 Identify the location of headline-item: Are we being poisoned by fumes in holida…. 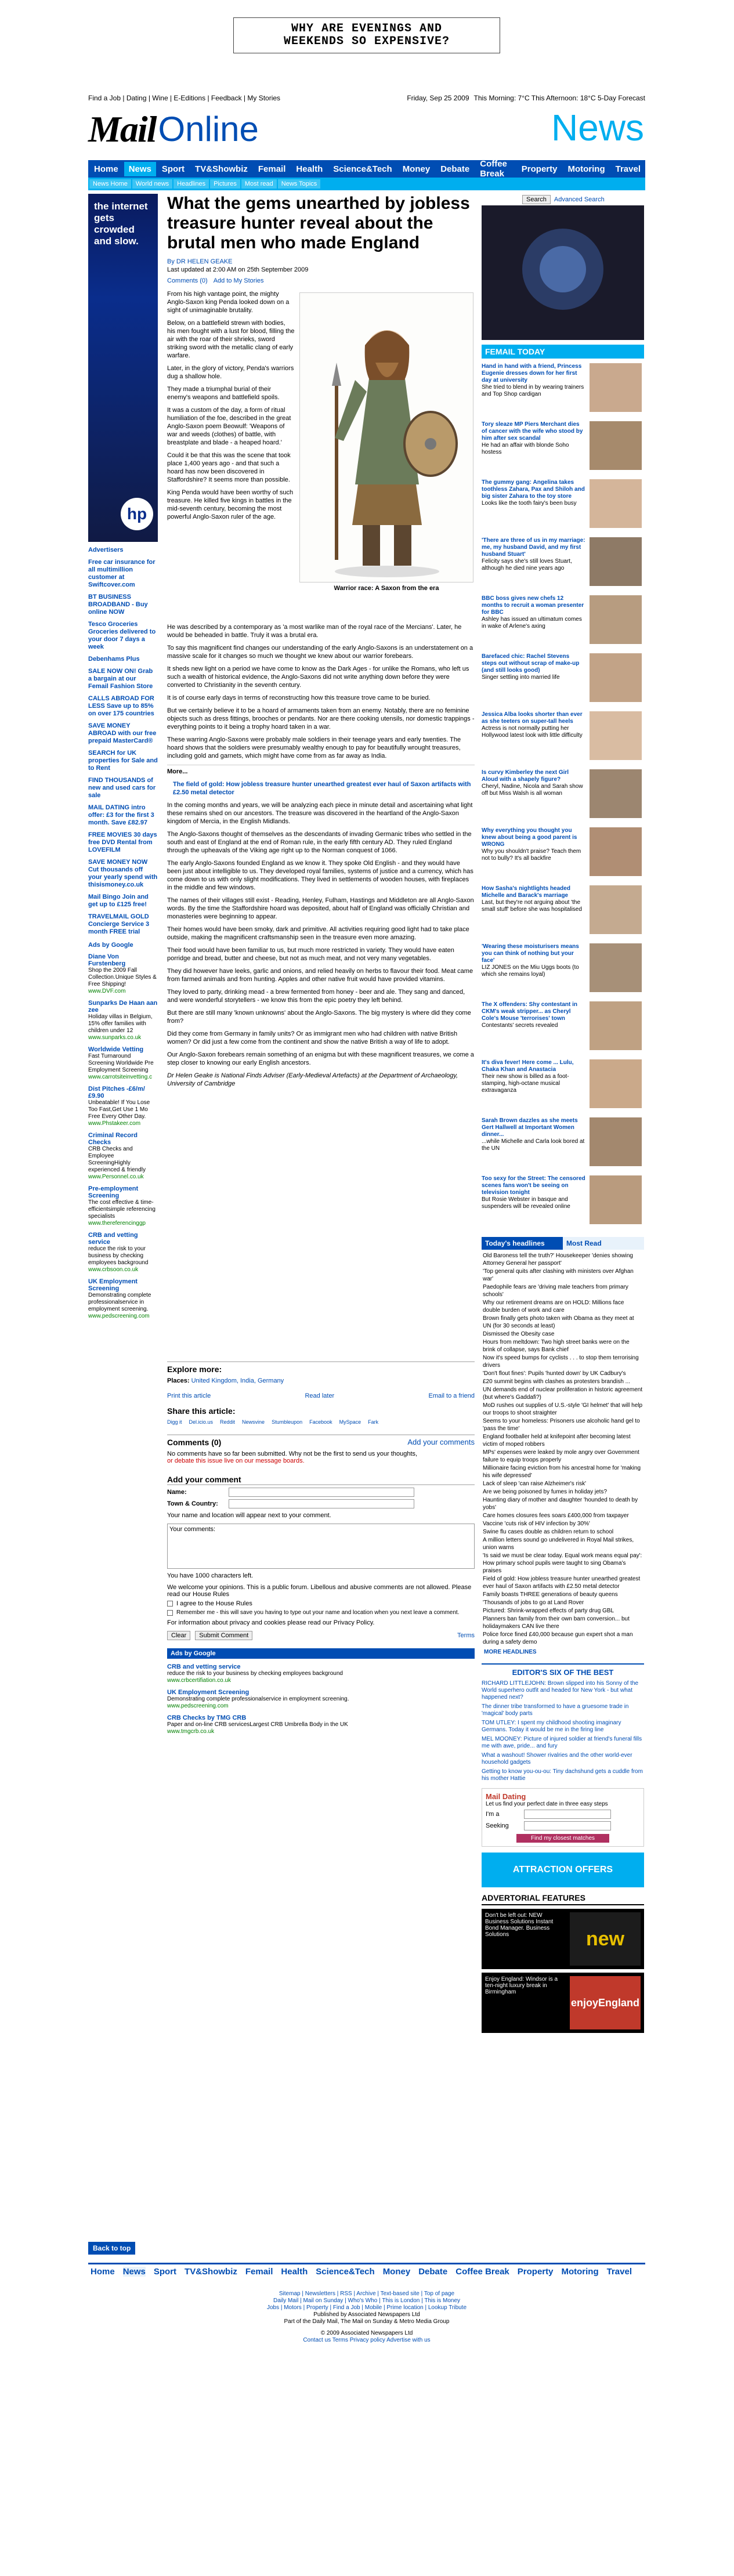
(563, 1492).